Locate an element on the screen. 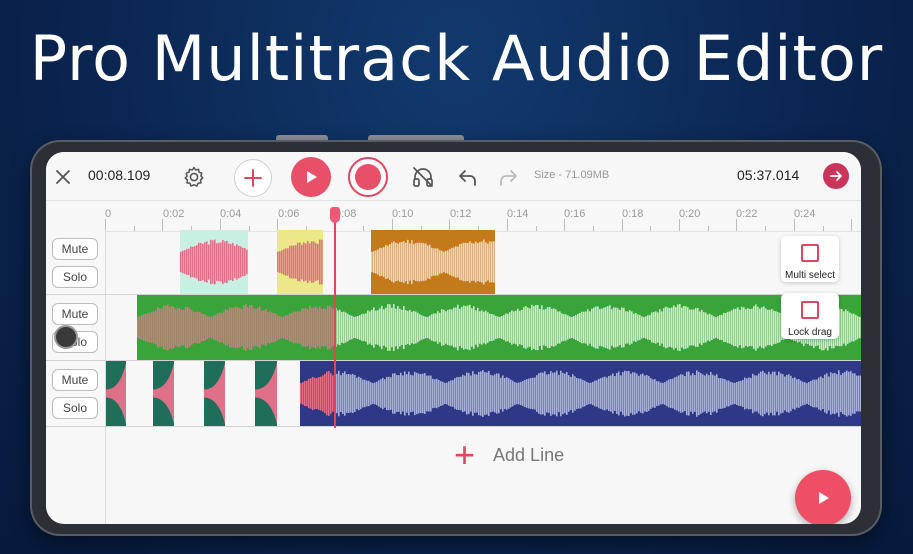 This screenshot has width=913, height=554. redo-button is located at coordinates (508, 177).